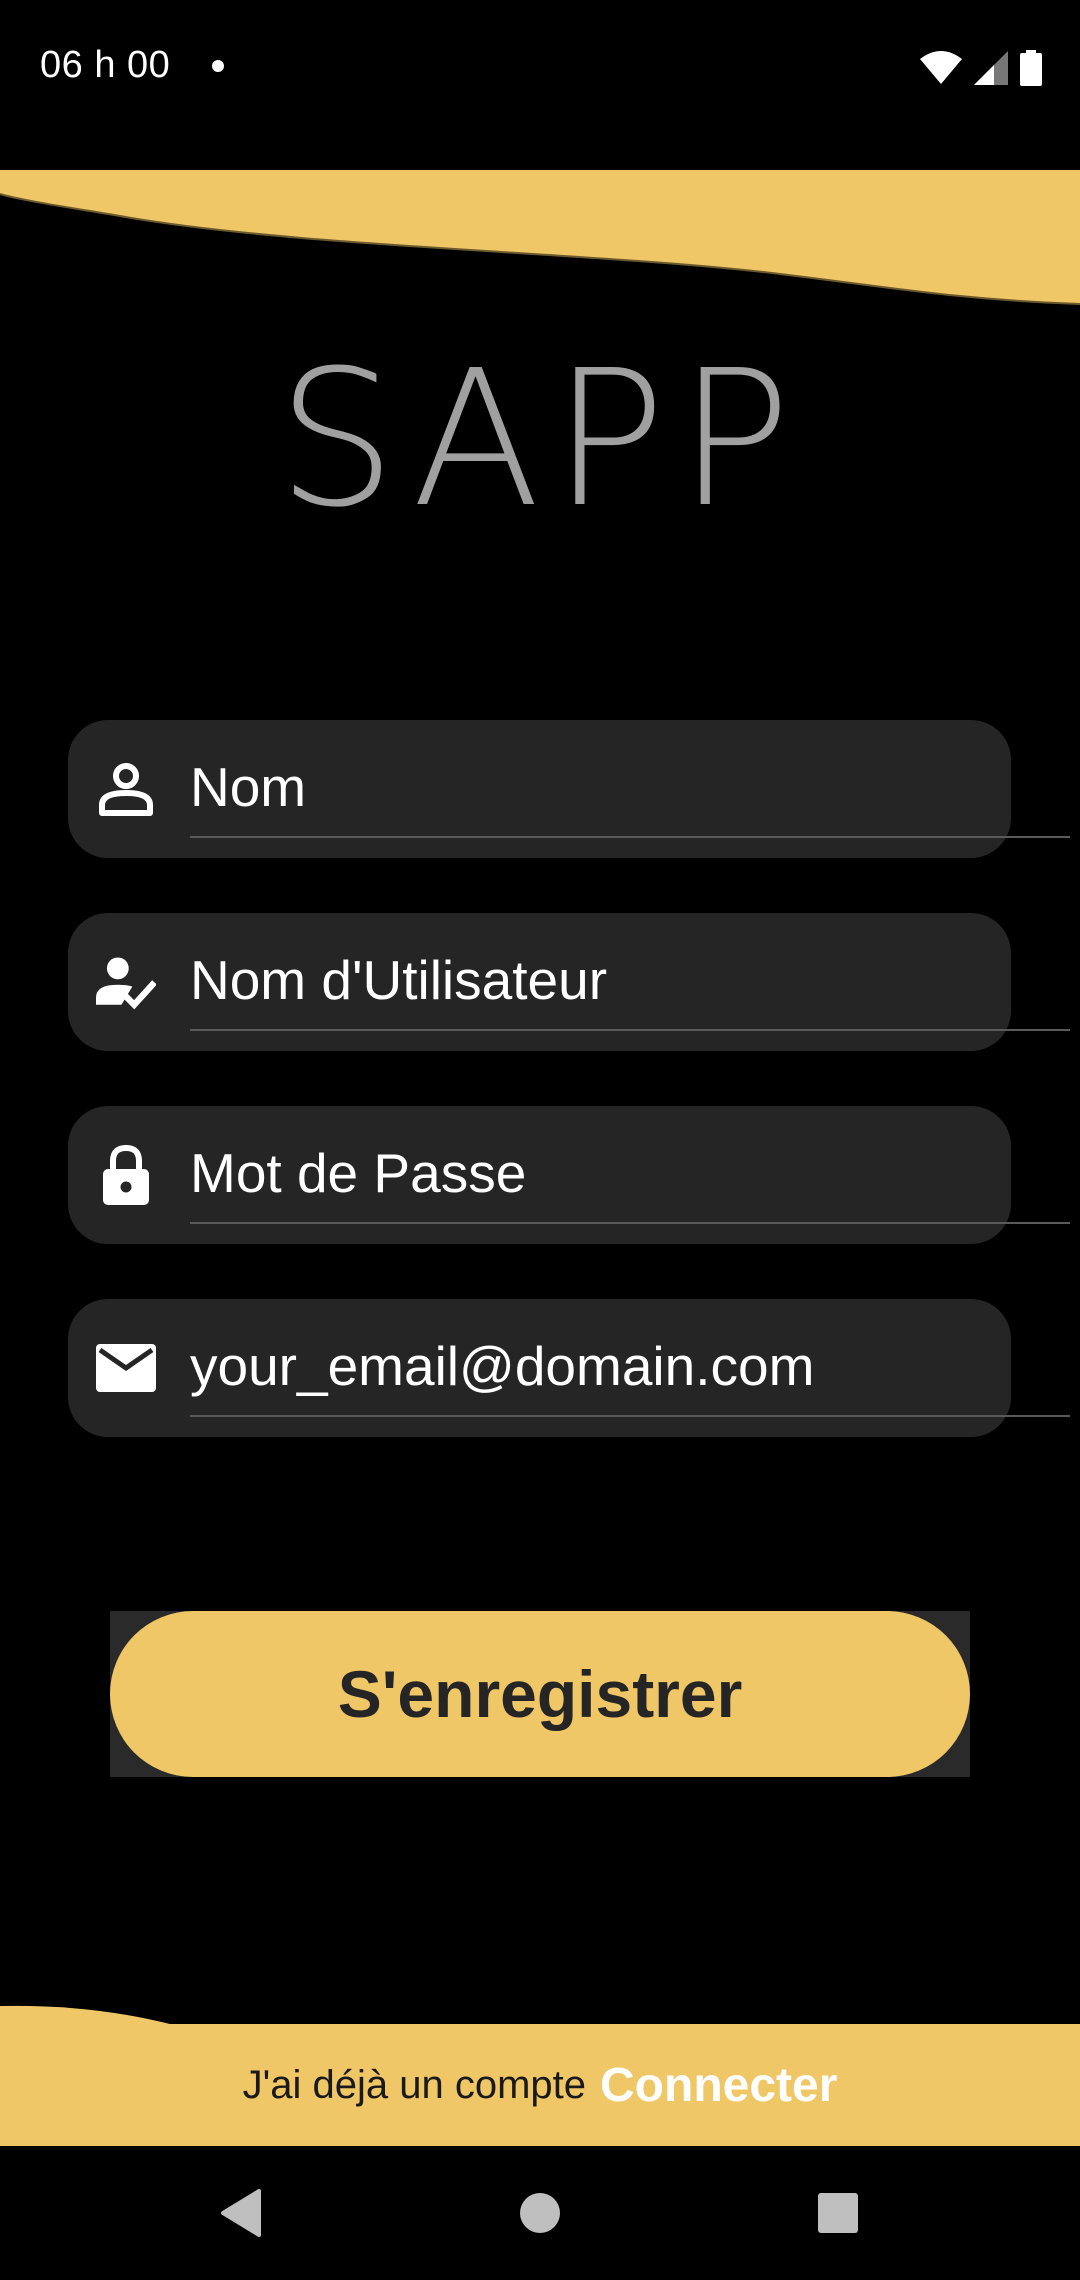  Describe the element at coordinates (85, 2015) in the screenshot. I see `bottom-wave-decoration` at that location.